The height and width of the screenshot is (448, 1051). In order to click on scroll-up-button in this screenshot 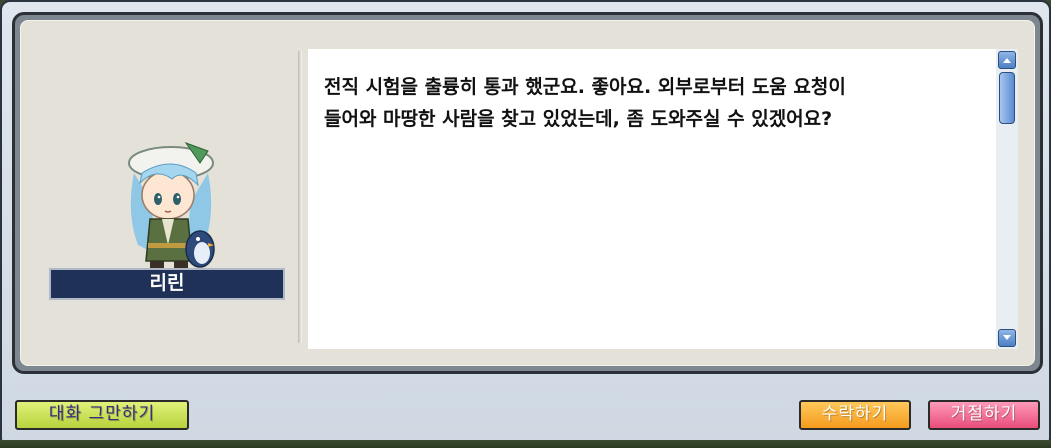, I will do `click(1007, 60)`.